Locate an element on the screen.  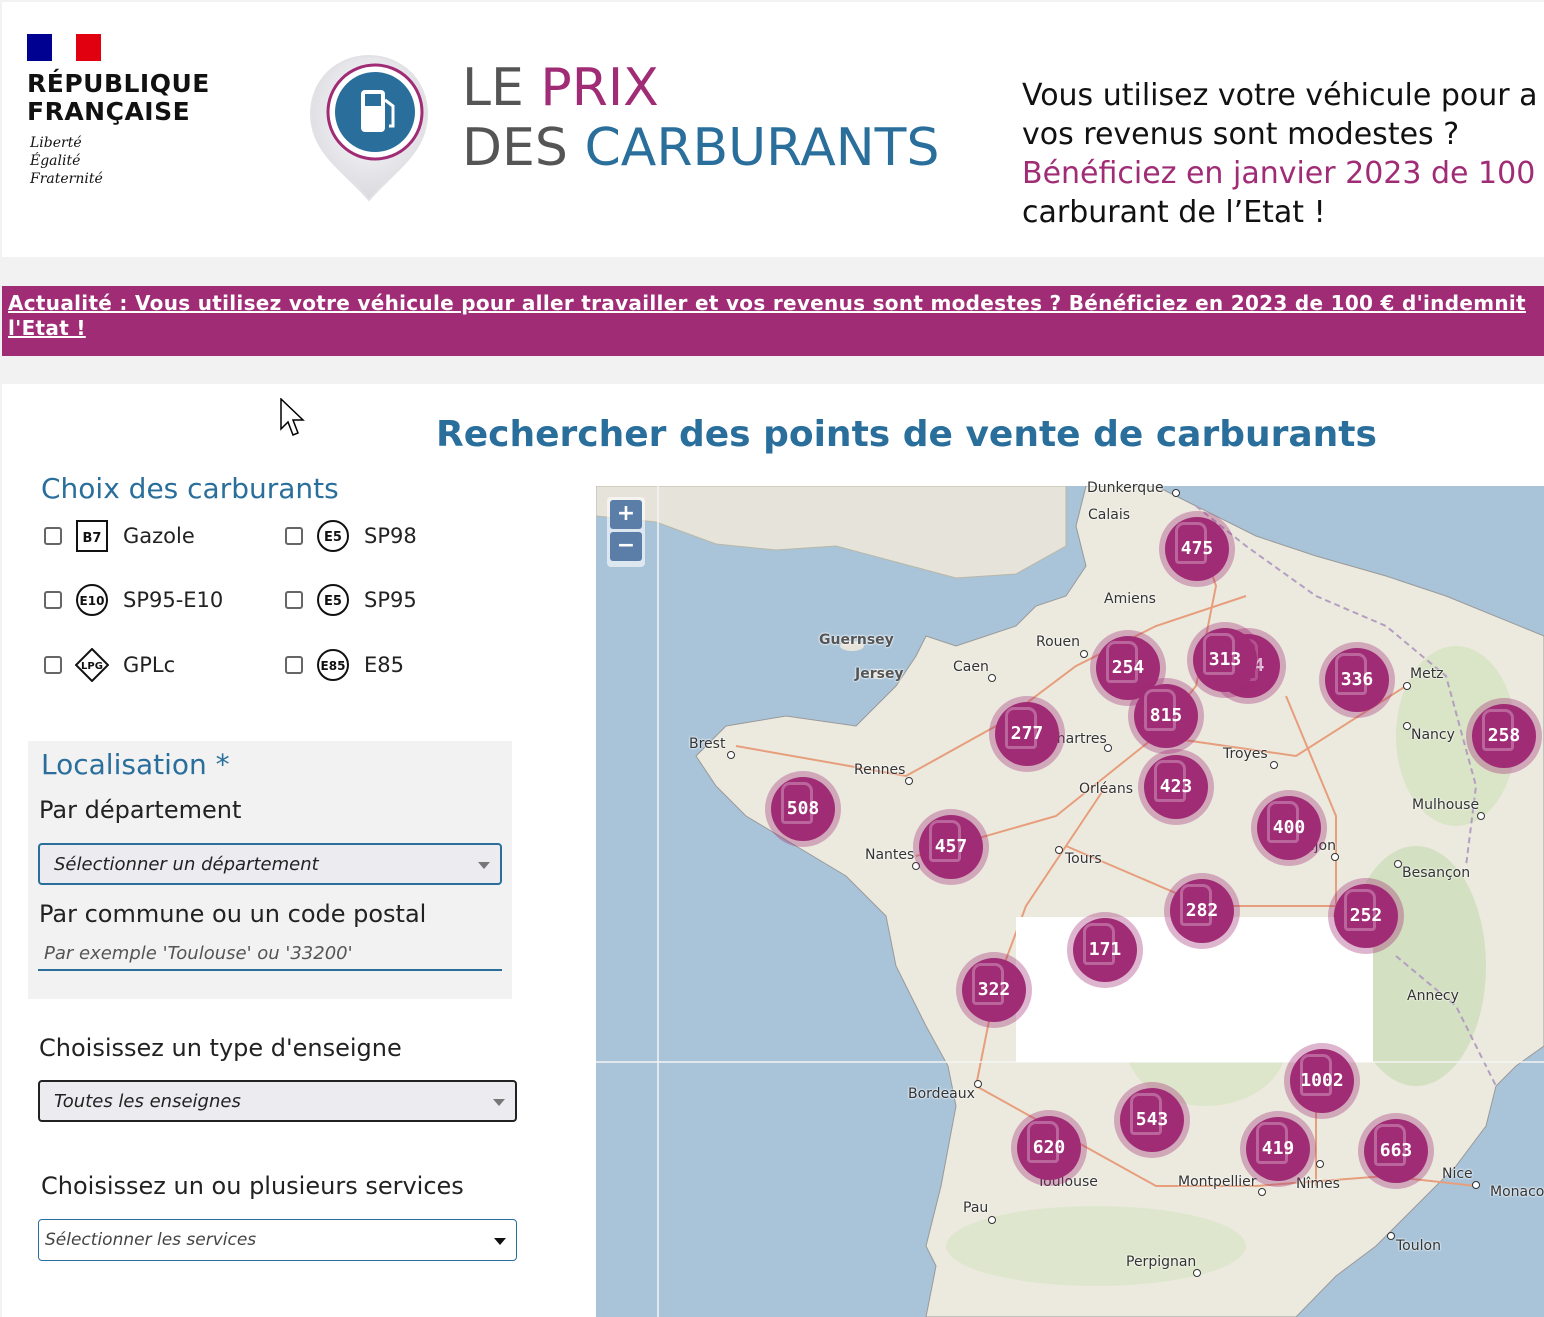
lpg-fuel-icon: LPG is located at coordinates (92, 665).